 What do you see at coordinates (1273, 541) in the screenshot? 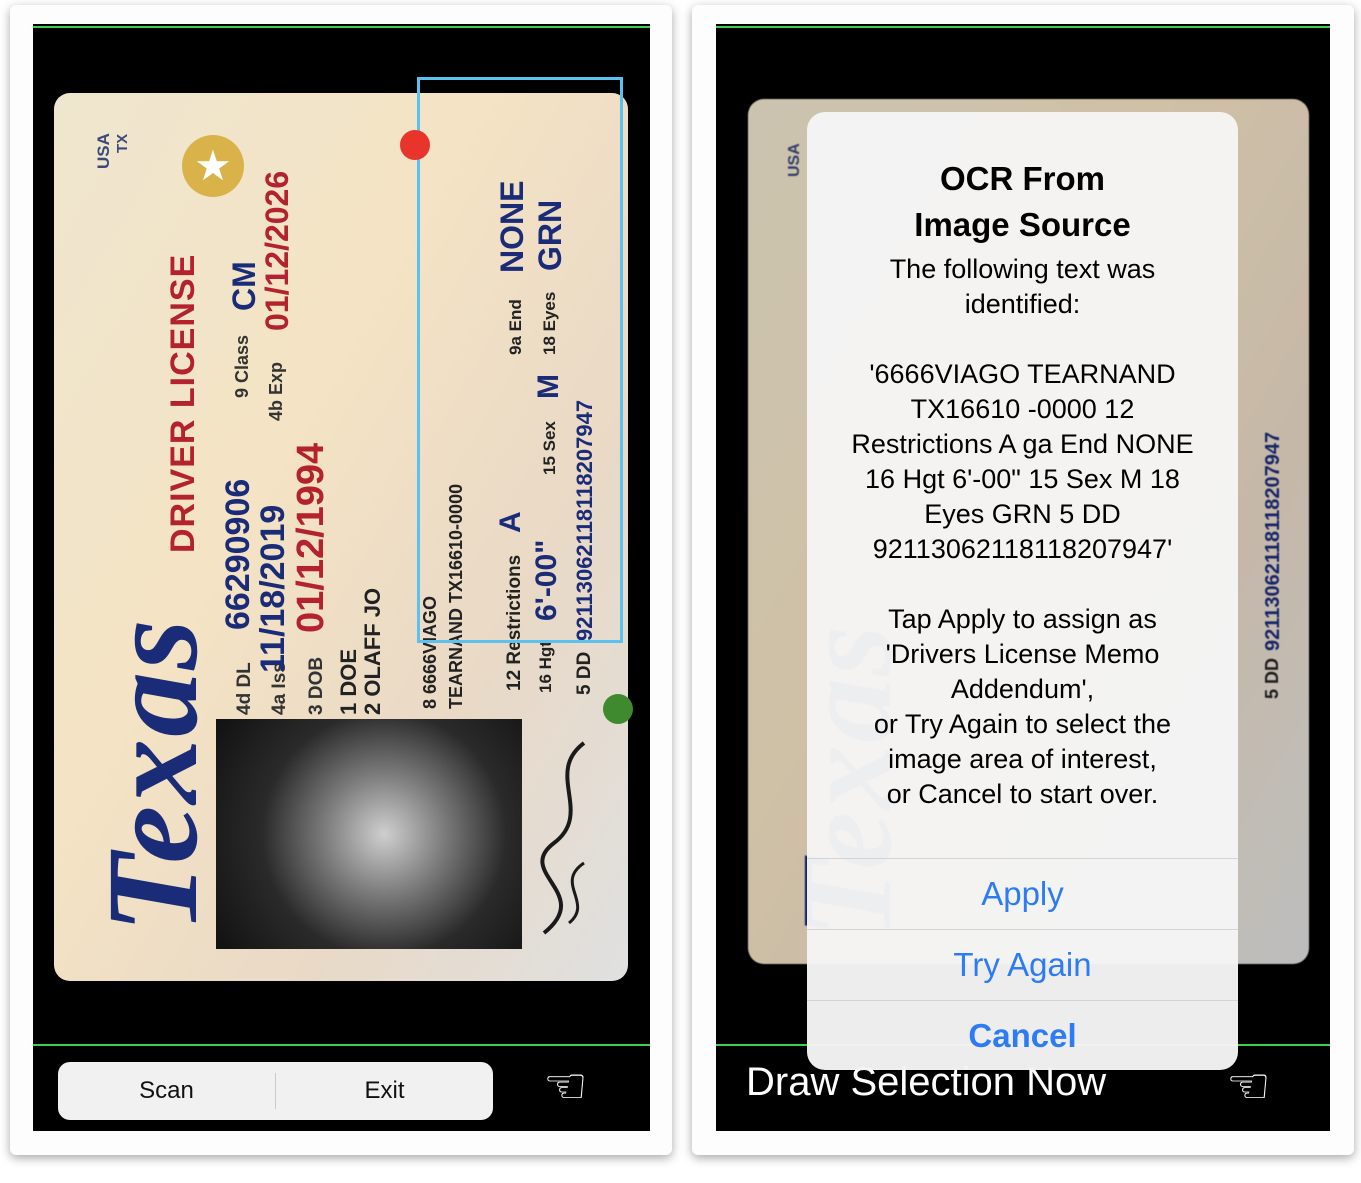
I see `dd-value: 92113062118118207947` at bounding box center [1273, 541].